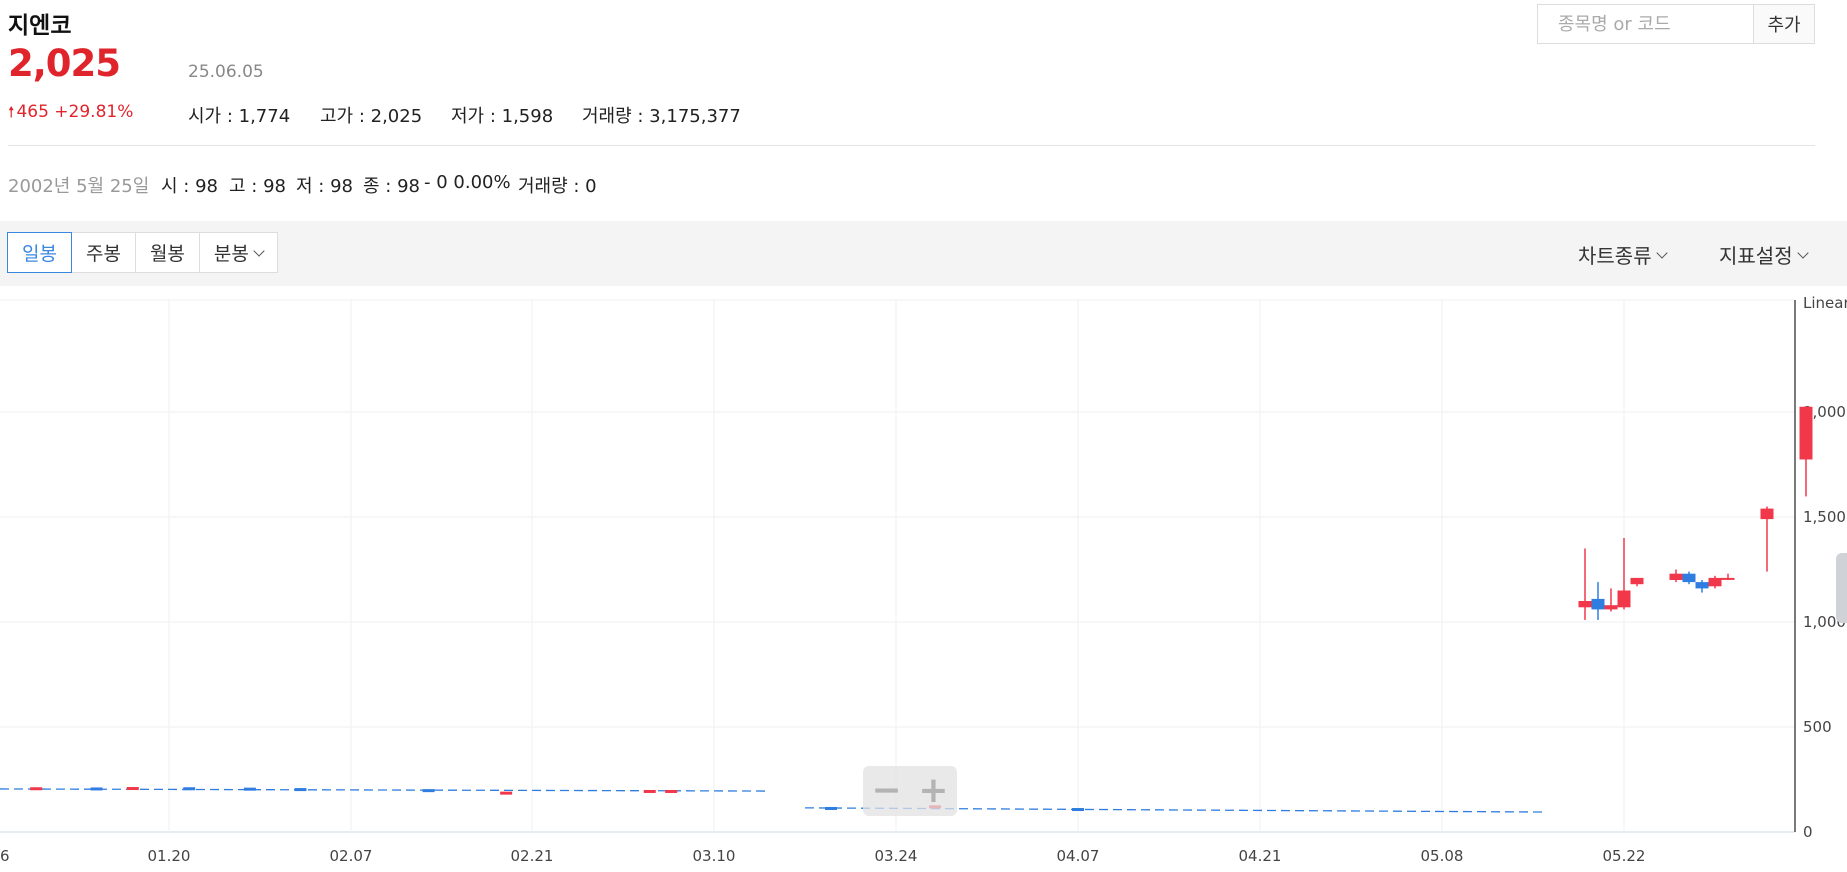 The image size is (1847, 872). I want to click on side-panel-handle, so click(1841, 588).